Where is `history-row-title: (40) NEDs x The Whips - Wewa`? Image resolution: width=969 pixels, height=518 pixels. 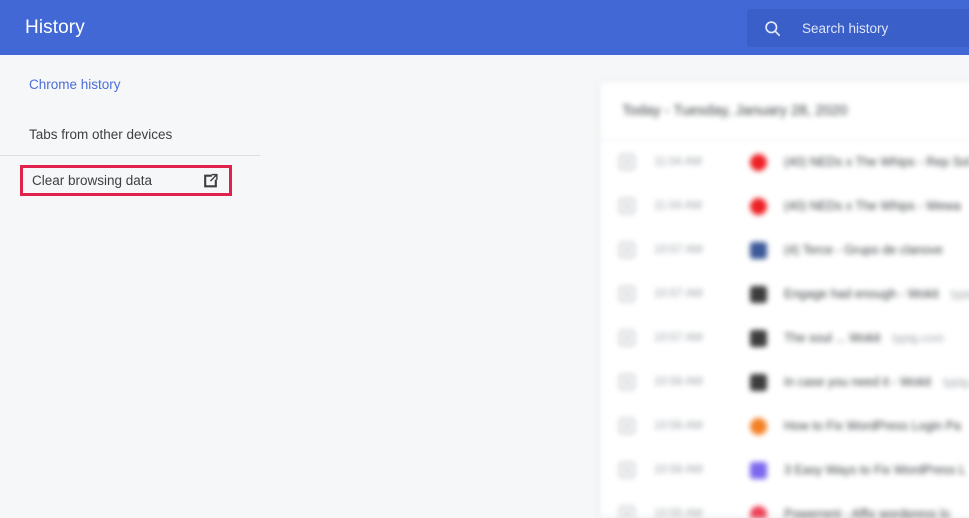
history-row-title: (40) NEDs x The Whips - Wewa is located at coordinates (876, 206).